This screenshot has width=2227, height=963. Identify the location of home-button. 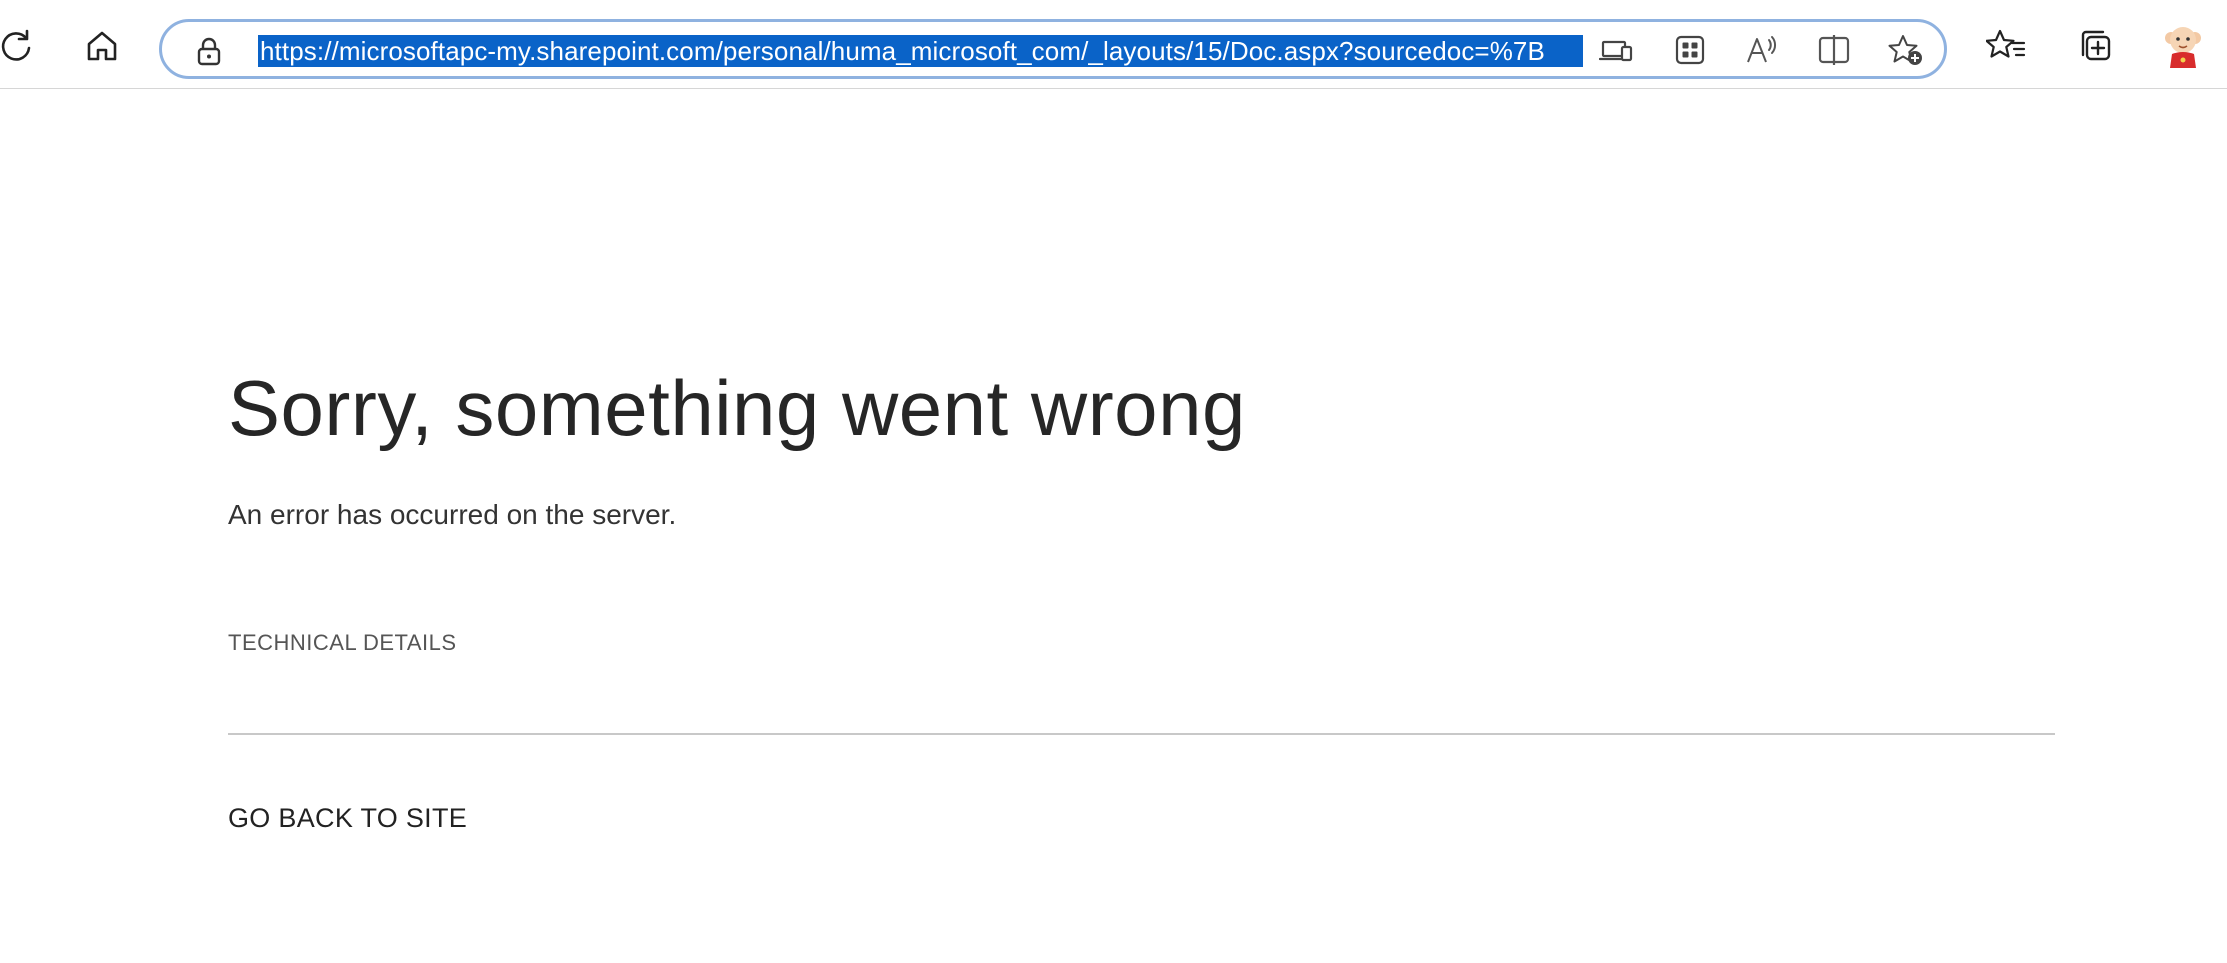
(102, 46).